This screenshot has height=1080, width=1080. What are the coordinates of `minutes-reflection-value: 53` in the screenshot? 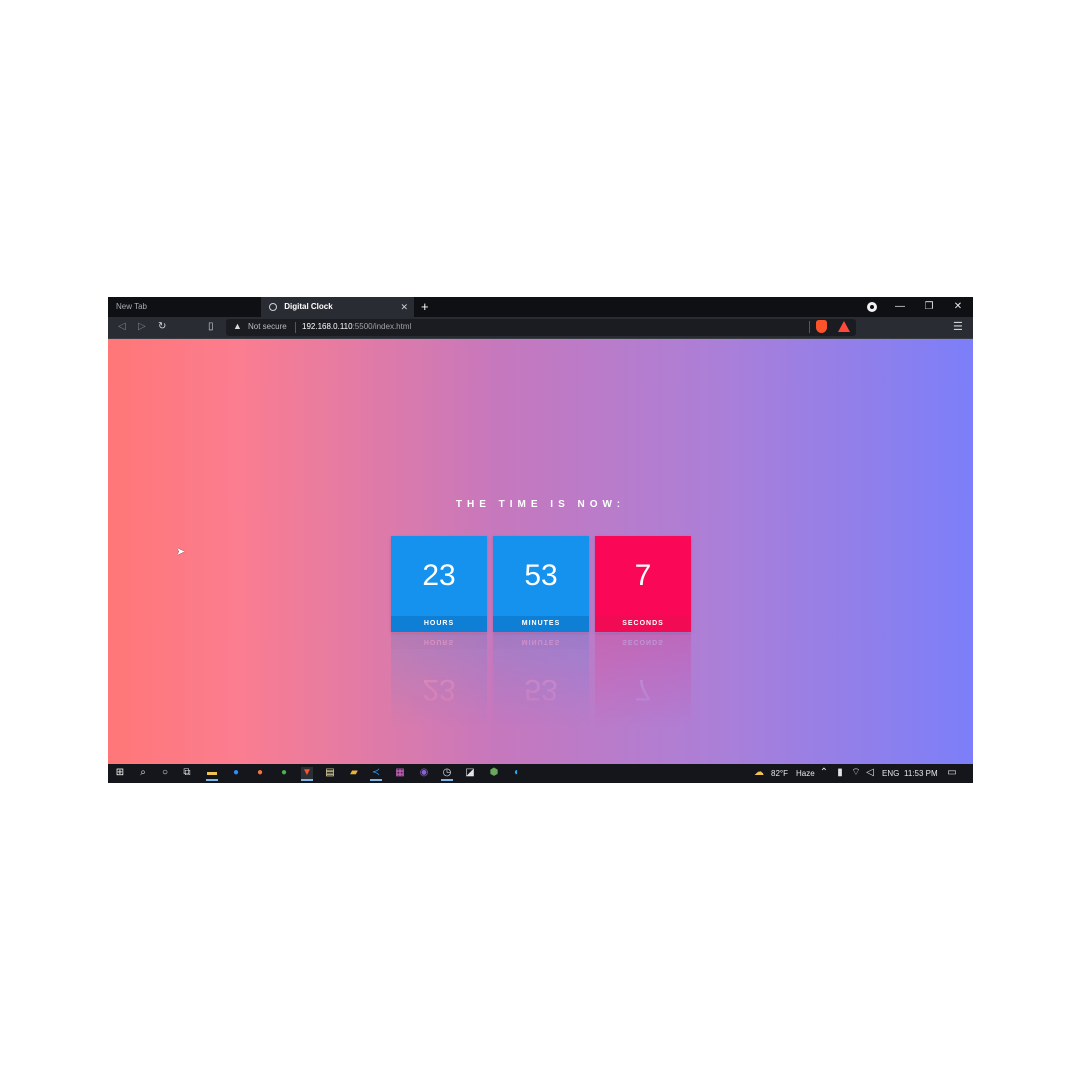 It's located at (541, 689).